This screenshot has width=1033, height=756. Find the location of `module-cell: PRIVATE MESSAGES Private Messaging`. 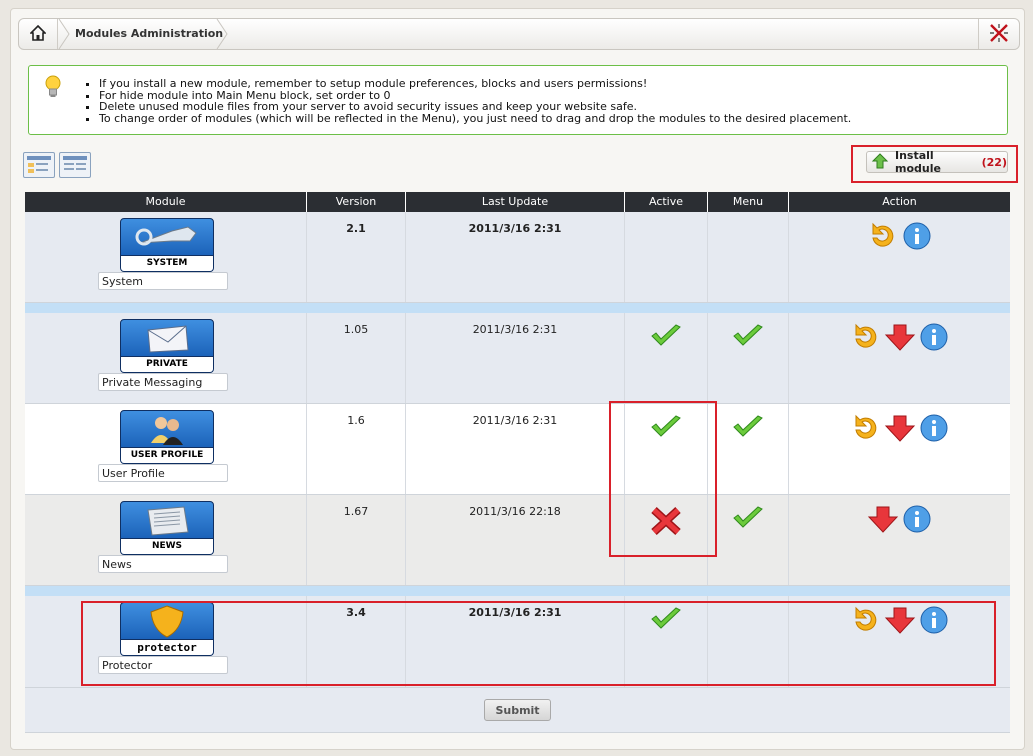

module-cell: PRIVATE MESSAGES Private Messaging is located at coordinates (166, 358).